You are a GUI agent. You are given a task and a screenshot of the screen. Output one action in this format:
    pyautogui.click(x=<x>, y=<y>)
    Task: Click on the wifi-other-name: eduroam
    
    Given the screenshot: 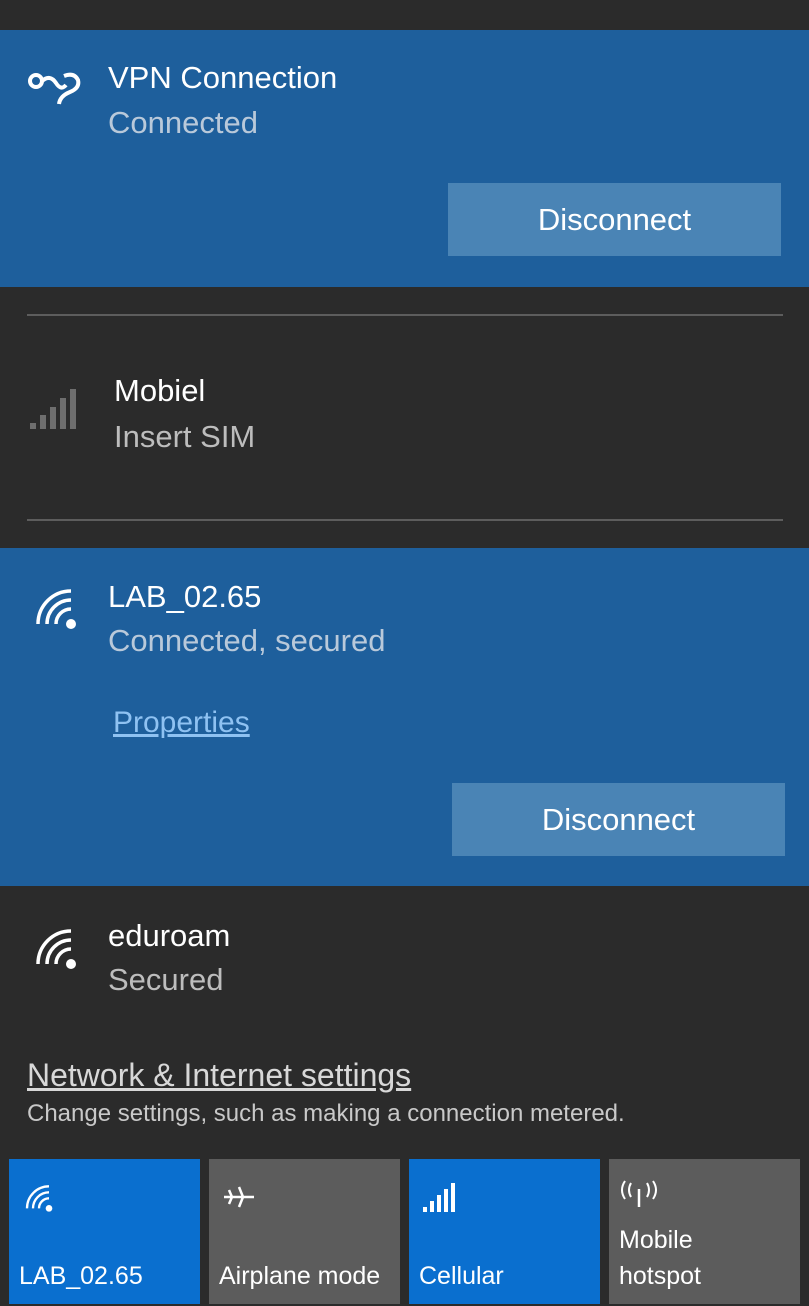 What is the action you would take?
    pyautogui.click(x=169, y=935)
    